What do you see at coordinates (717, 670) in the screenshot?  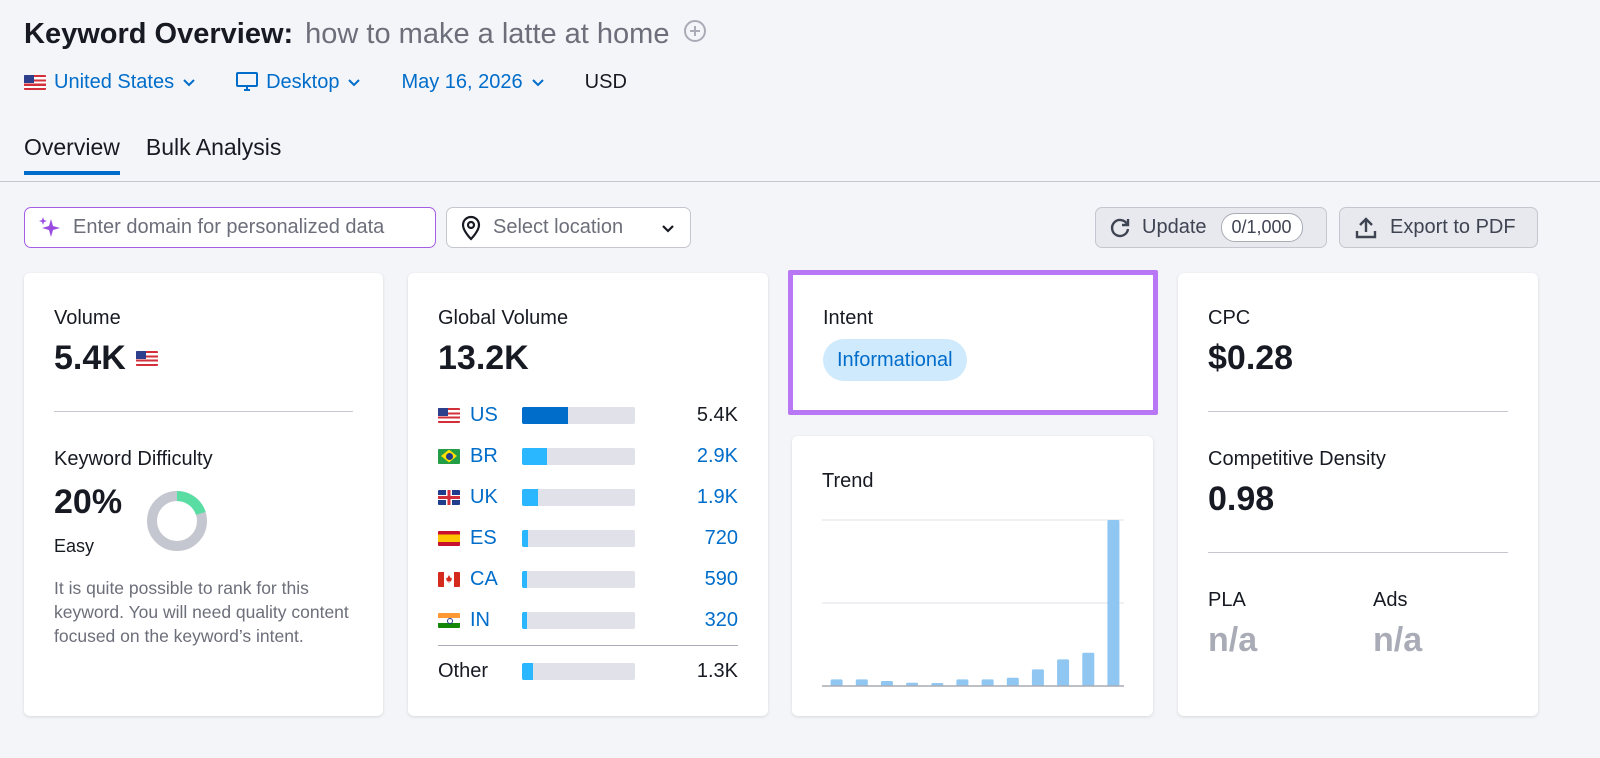 I see `other-volume: 1.3K` at bounding box center [717, 670].